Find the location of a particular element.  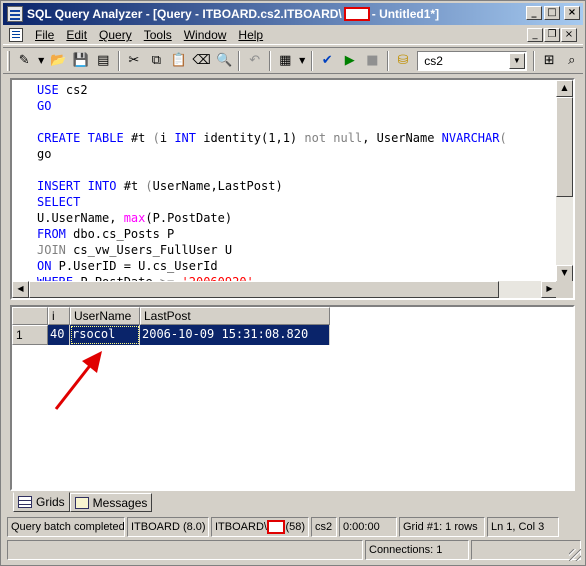

editor-horizontal-scrollbar: ◀ ▶ is located at coordinates (285, 289).